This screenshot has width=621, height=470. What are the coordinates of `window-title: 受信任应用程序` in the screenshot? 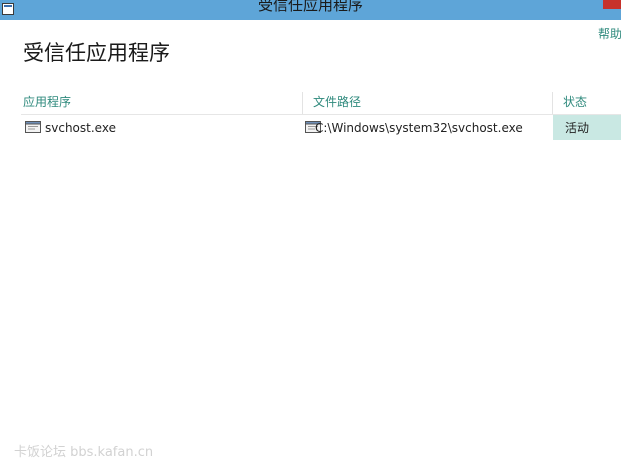 It's located at (310, 7).